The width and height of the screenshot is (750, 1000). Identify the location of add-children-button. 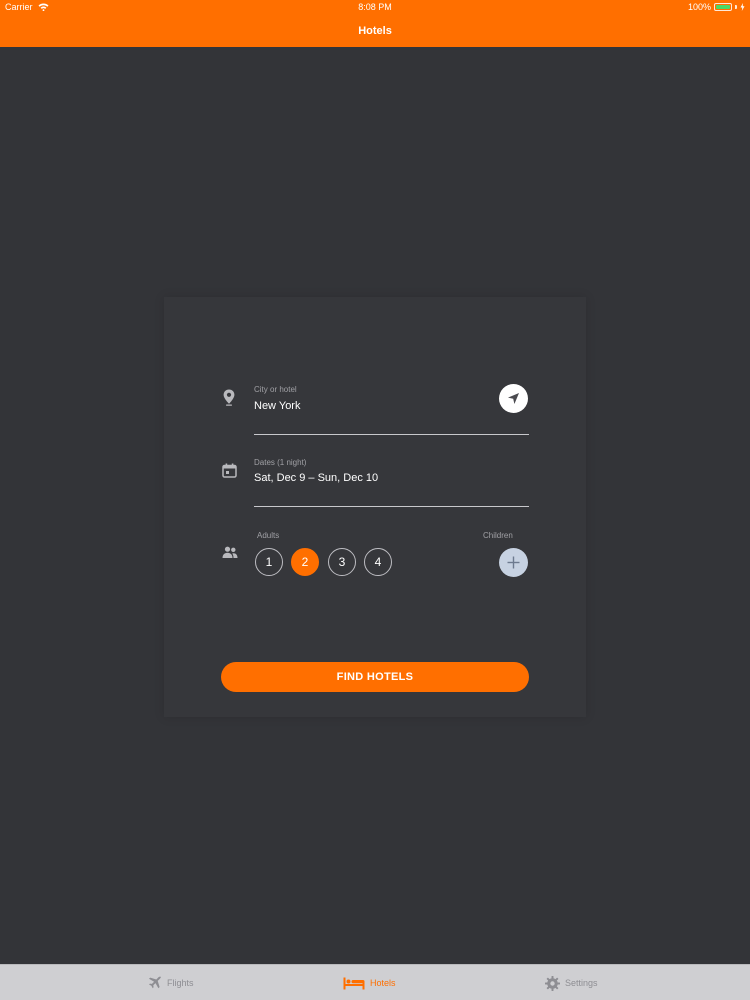
(513, 562).